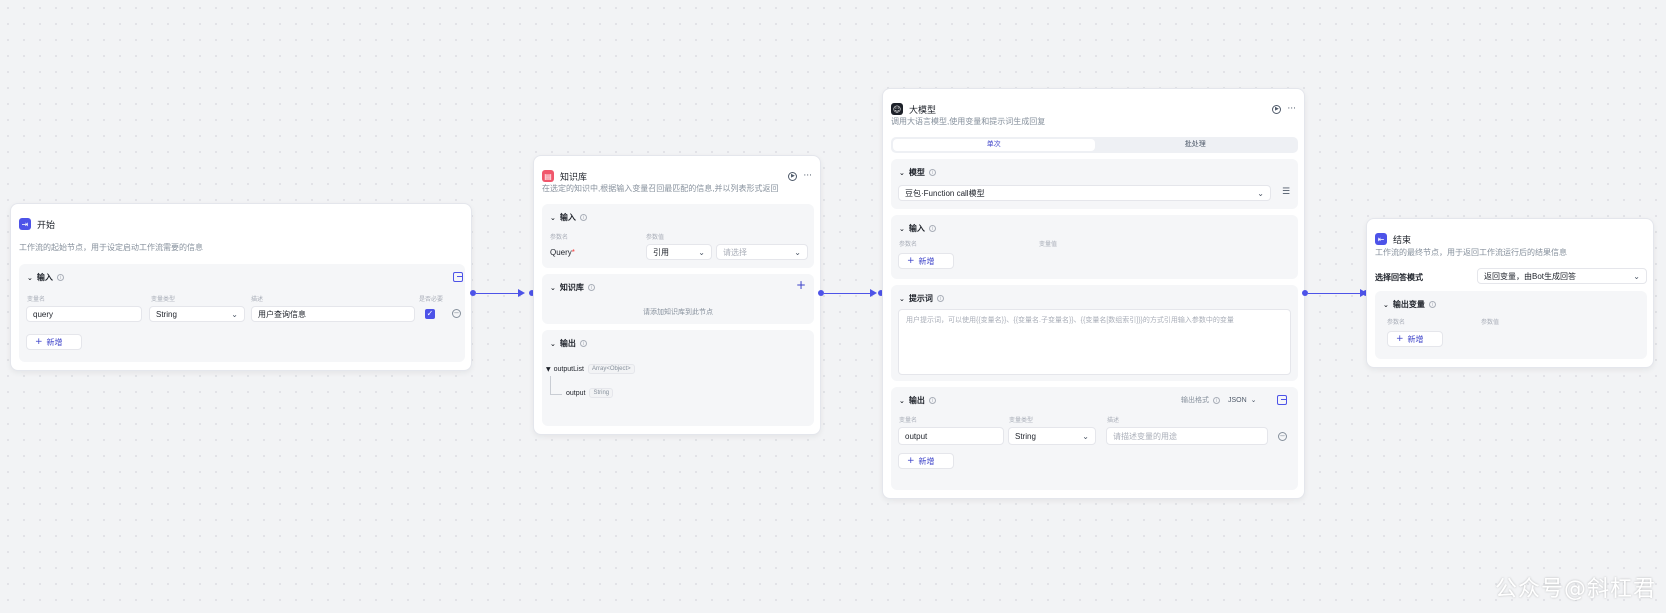  Describe the element at coordinates (916, 436) in the screenshot. I see `output-name-value: output` at that location.